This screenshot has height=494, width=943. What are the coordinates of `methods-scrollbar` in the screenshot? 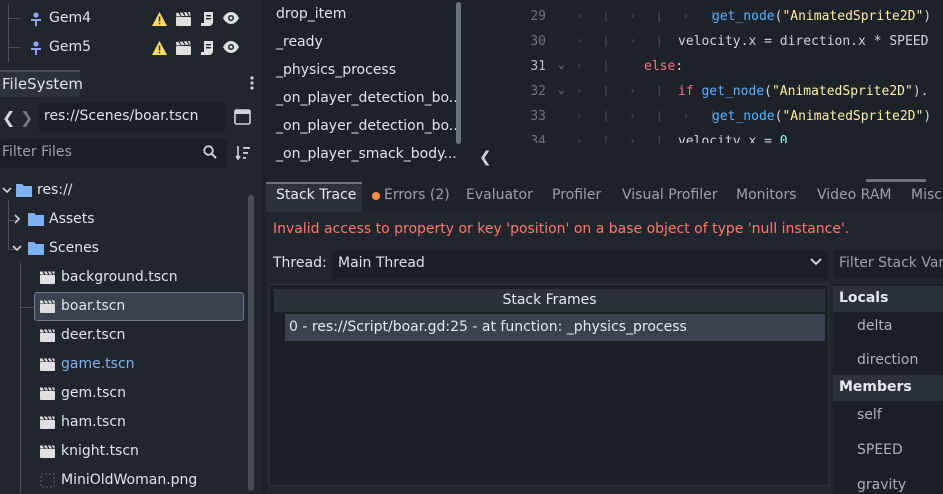 It's located at (458, 73).